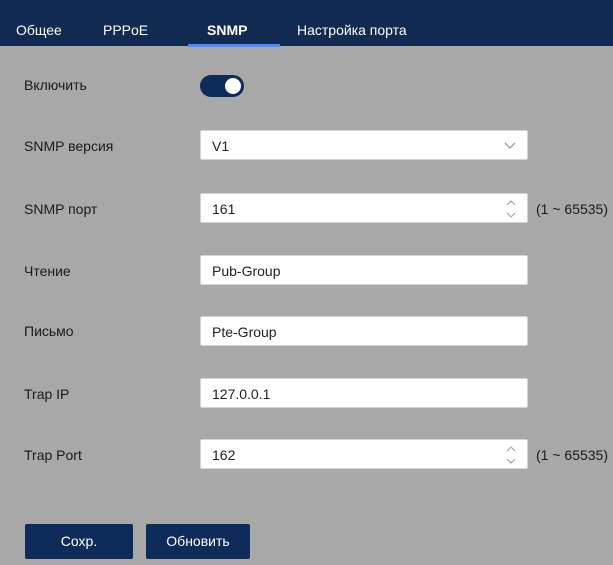  I want to click on trap-ip-label: Trap IP, so click(47, 394).